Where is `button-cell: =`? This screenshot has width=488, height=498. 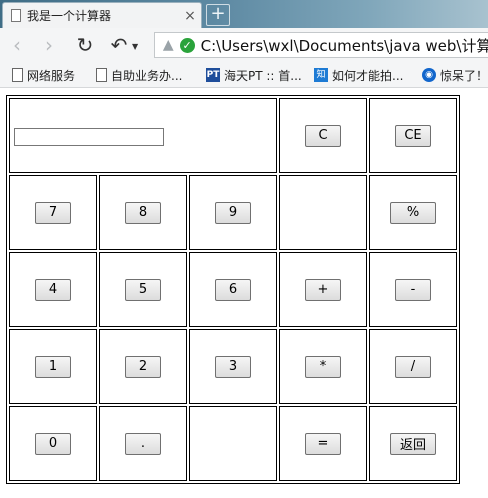 button-cell: = is located at coordinates (323, 443).